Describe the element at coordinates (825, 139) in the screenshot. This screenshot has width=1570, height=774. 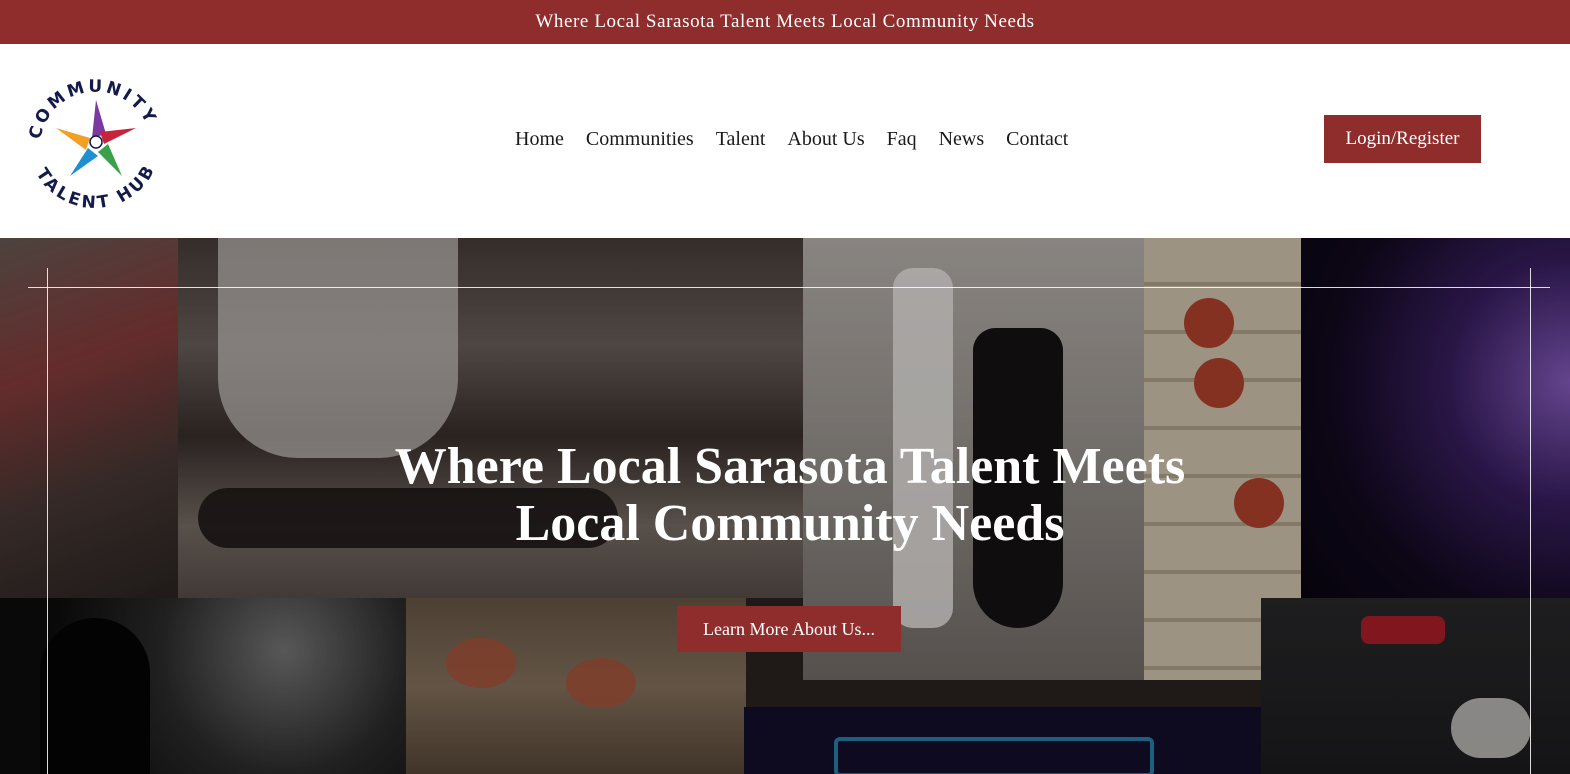
I see `nav-about-us: About Us` at that location.